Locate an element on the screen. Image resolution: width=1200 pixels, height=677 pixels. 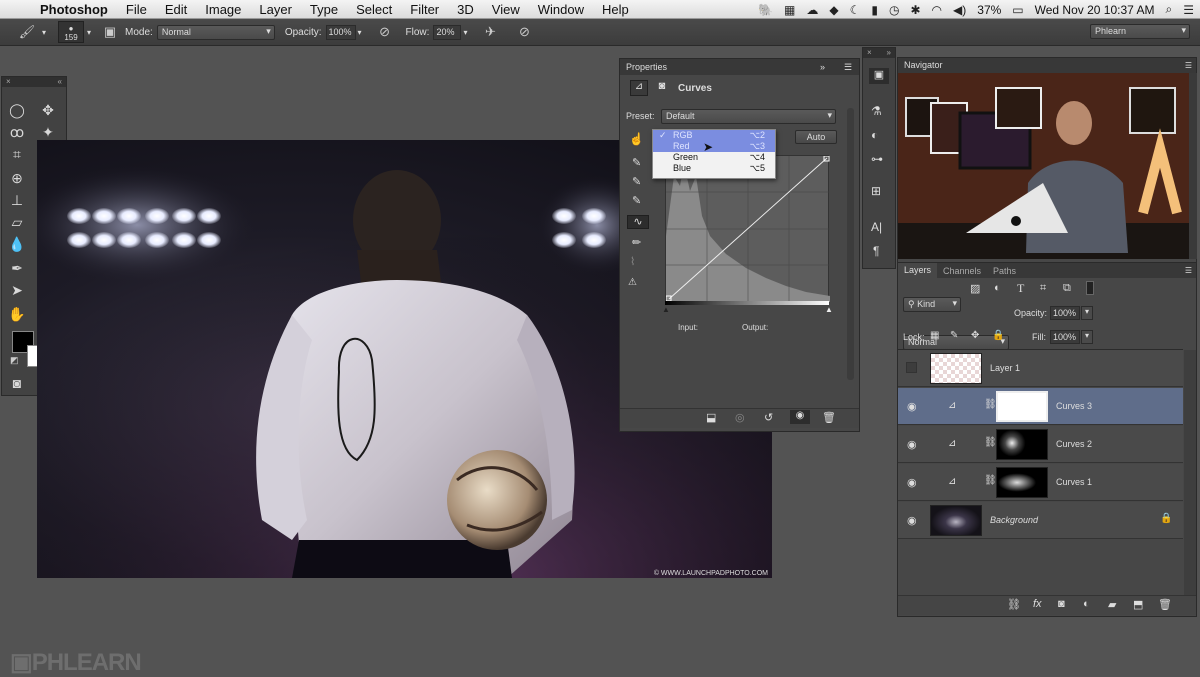
grid-icon: ▦ is located at coordinates (789, 10).